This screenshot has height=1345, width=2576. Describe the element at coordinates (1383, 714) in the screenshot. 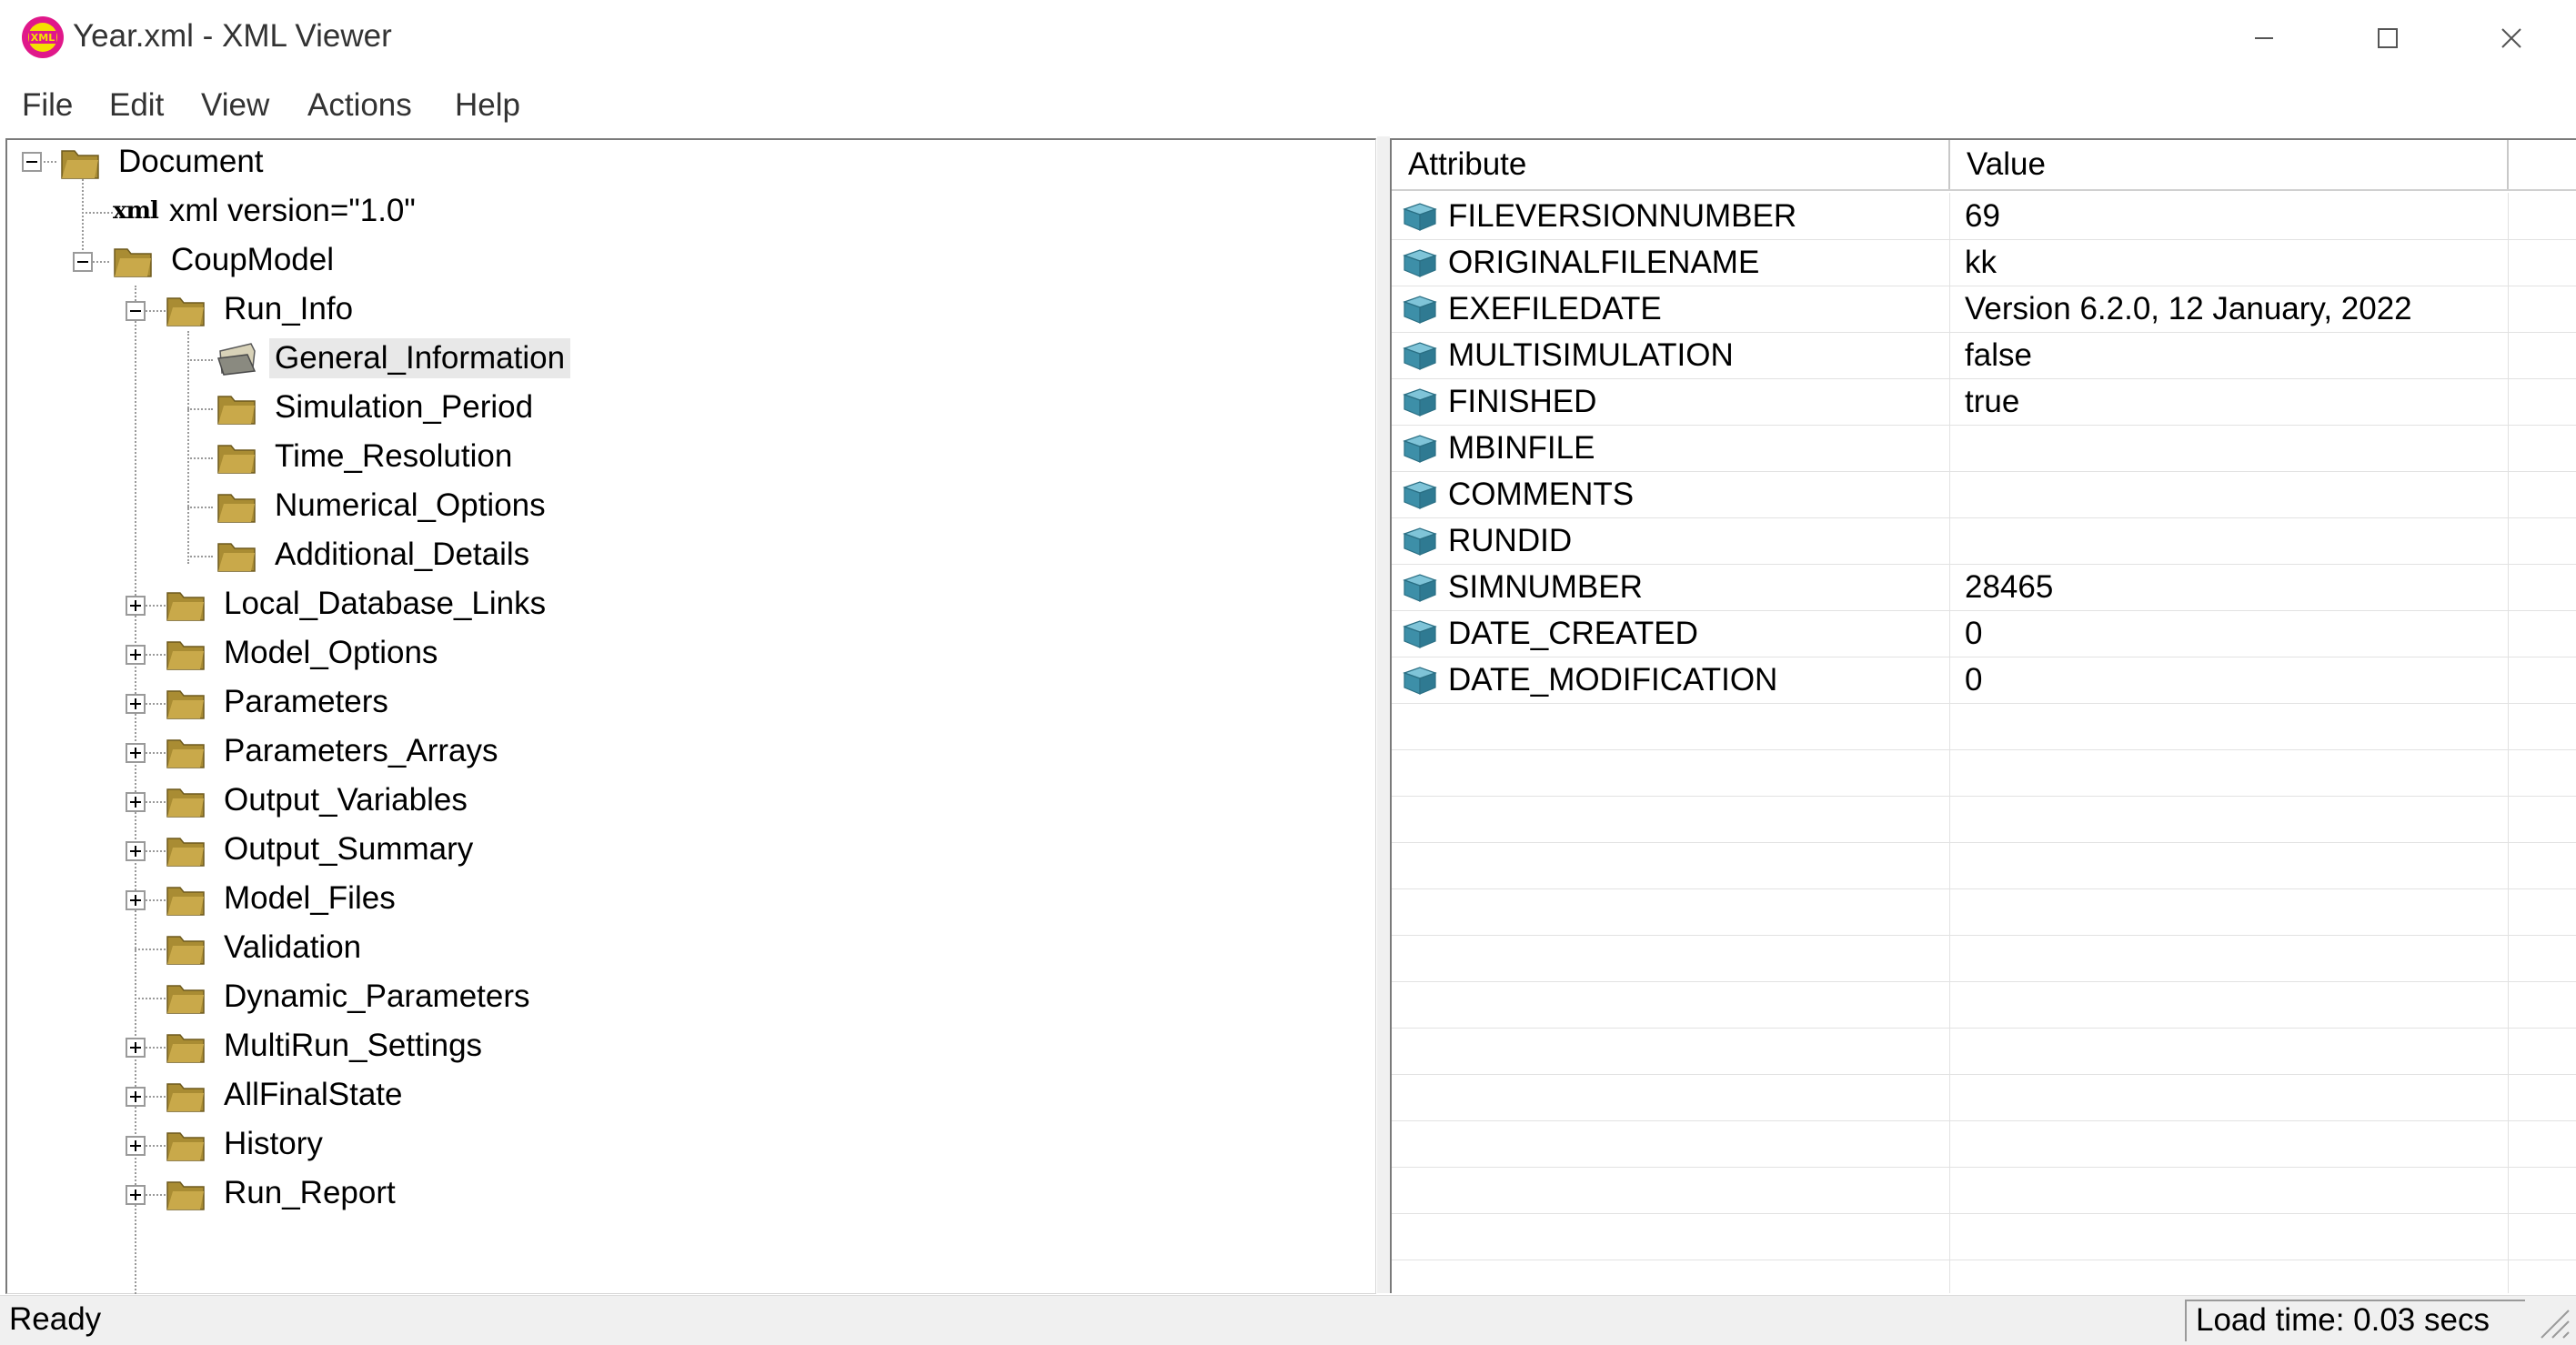

I see `pane-splitter` at that location.